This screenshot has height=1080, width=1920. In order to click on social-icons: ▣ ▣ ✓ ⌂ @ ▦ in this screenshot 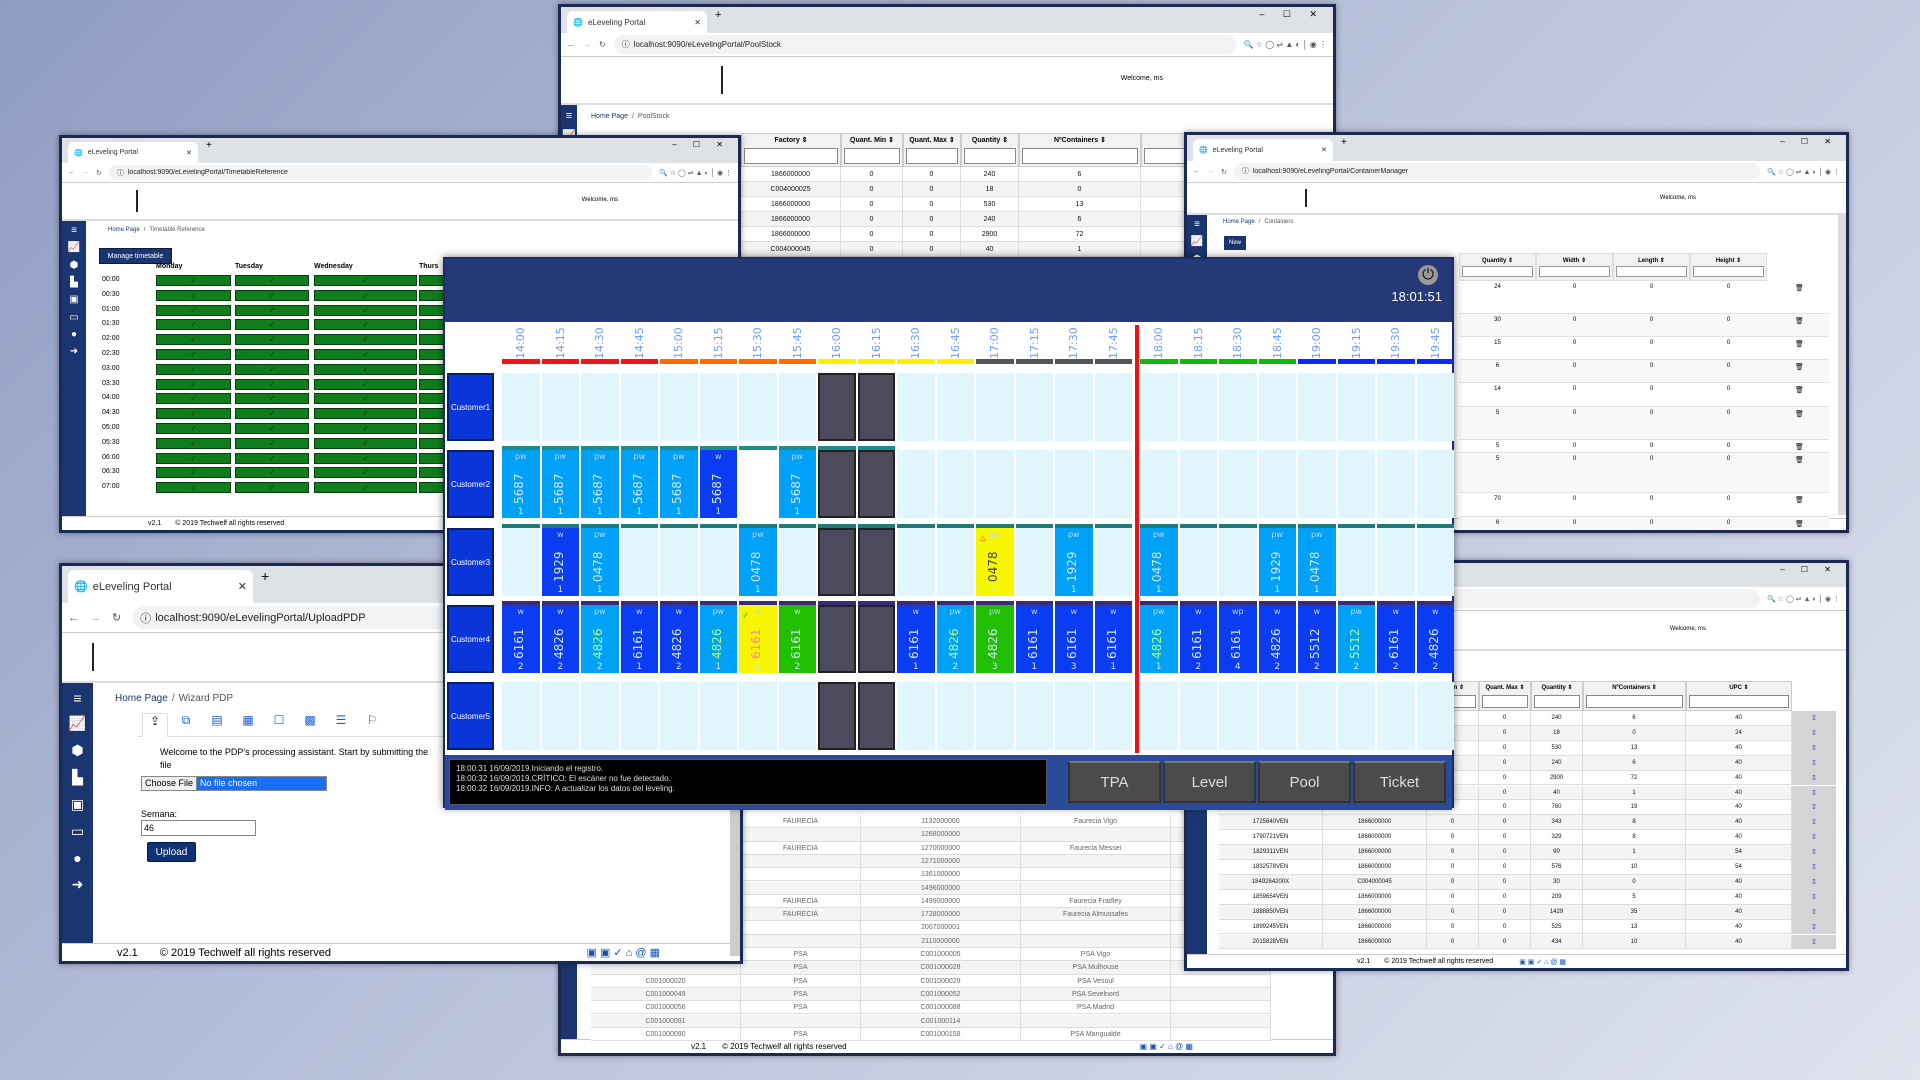, I will do `click(624, 952)`.